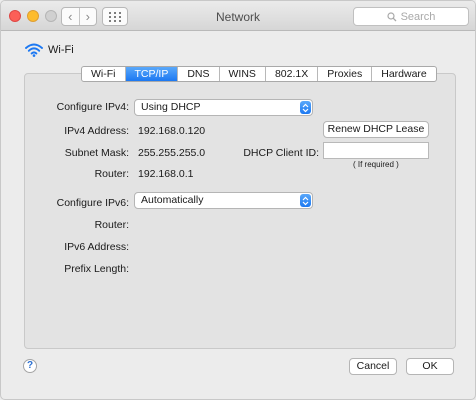 The width and height of the screenshot is (476, 400). Describe the element at coordinates (30, 366) in the screenshot. I see `help-button: ?` at that location.